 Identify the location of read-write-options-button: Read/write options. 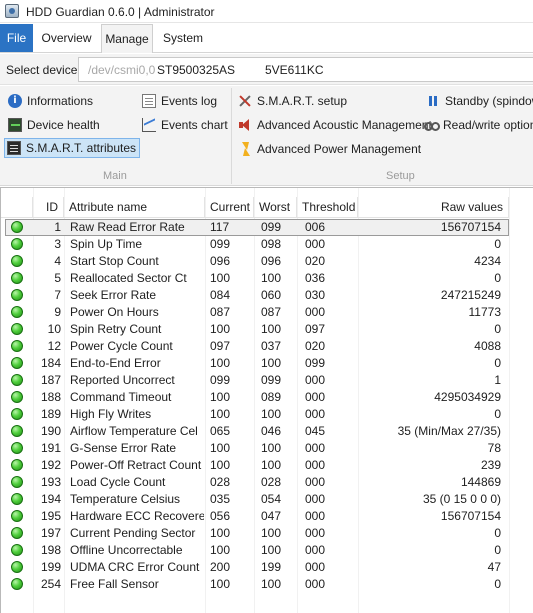
(477, 125).